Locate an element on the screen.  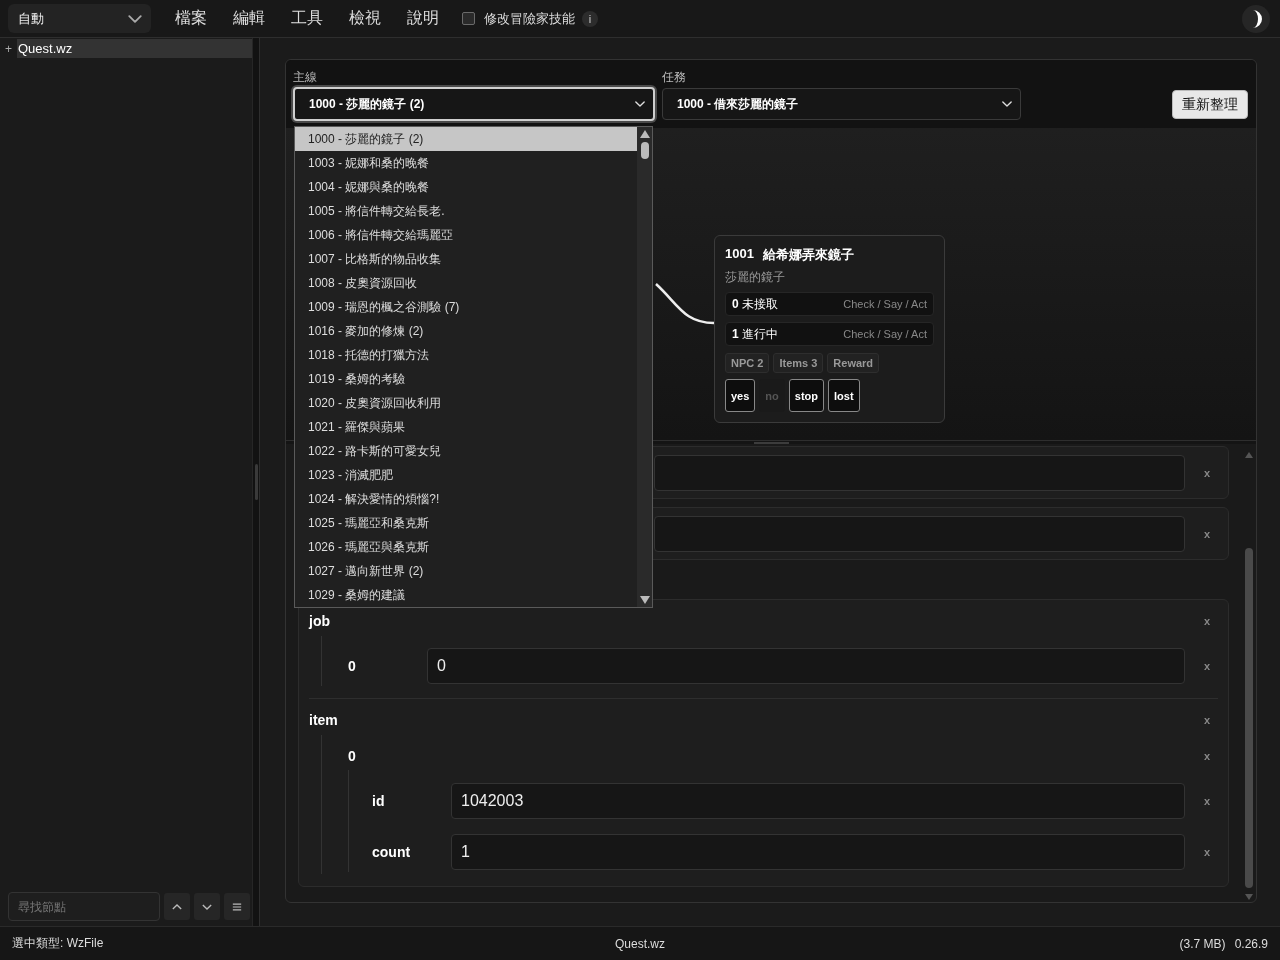
dropdown-option: 1022 - 路卡斯的可愛女兒 is located at coordinates (466, 451).